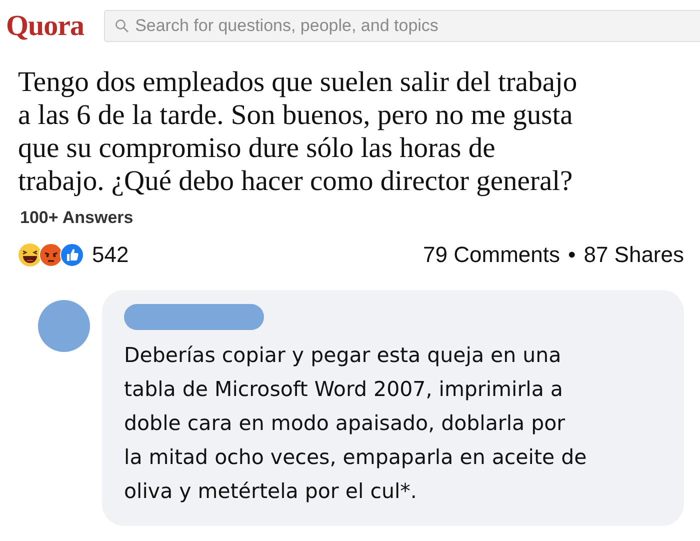  What do you see at coordinates (491, 255) in the screenshot?
I see `comments-link: 79 Comments` at bounding box center [491, 255].